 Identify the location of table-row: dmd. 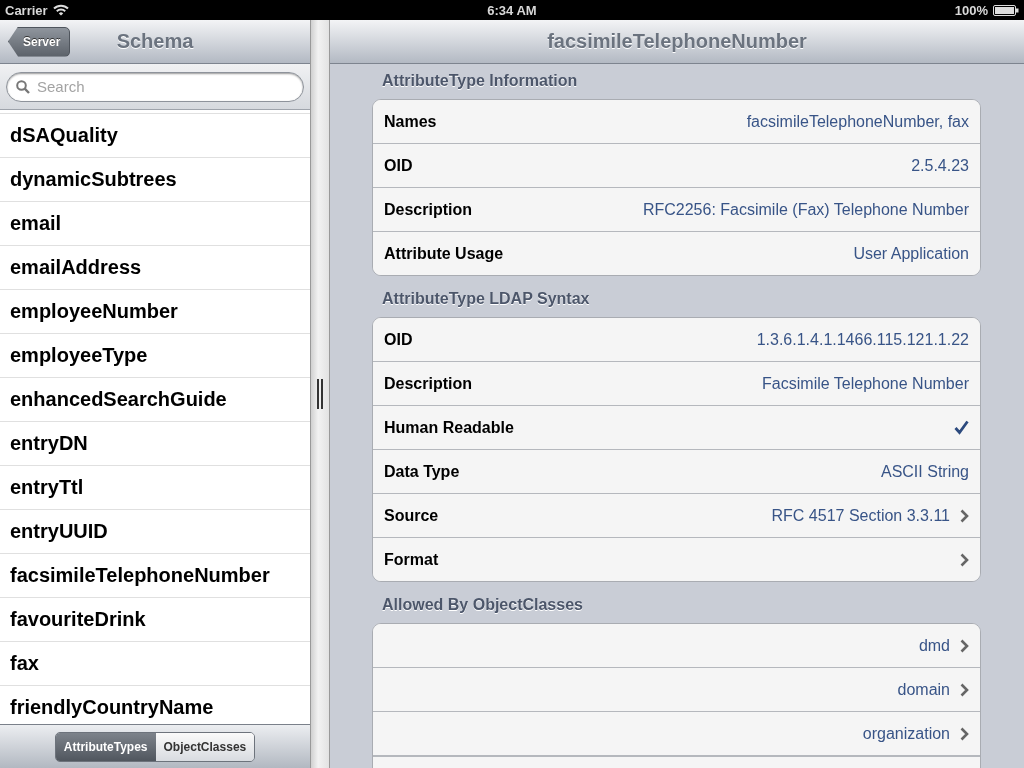
(676, 646).